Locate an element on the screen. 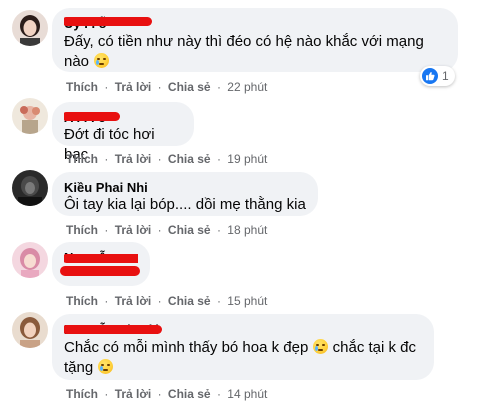 This screenshot has height=402, width=496. timestamp: 14 phút is located at coordinates (247, 394).